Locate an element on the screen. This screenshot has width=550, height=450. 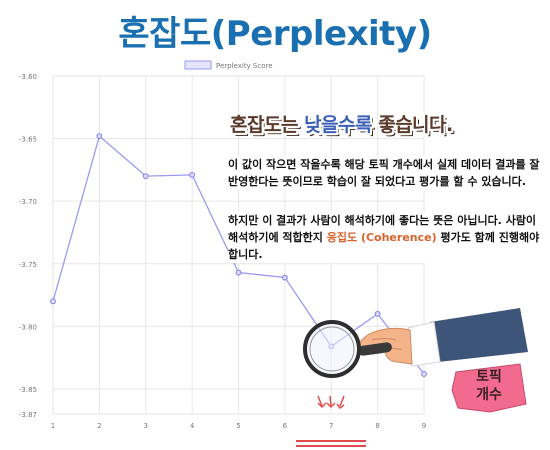
headline-term: 혼잡도 is located at coordinates (255, 125).